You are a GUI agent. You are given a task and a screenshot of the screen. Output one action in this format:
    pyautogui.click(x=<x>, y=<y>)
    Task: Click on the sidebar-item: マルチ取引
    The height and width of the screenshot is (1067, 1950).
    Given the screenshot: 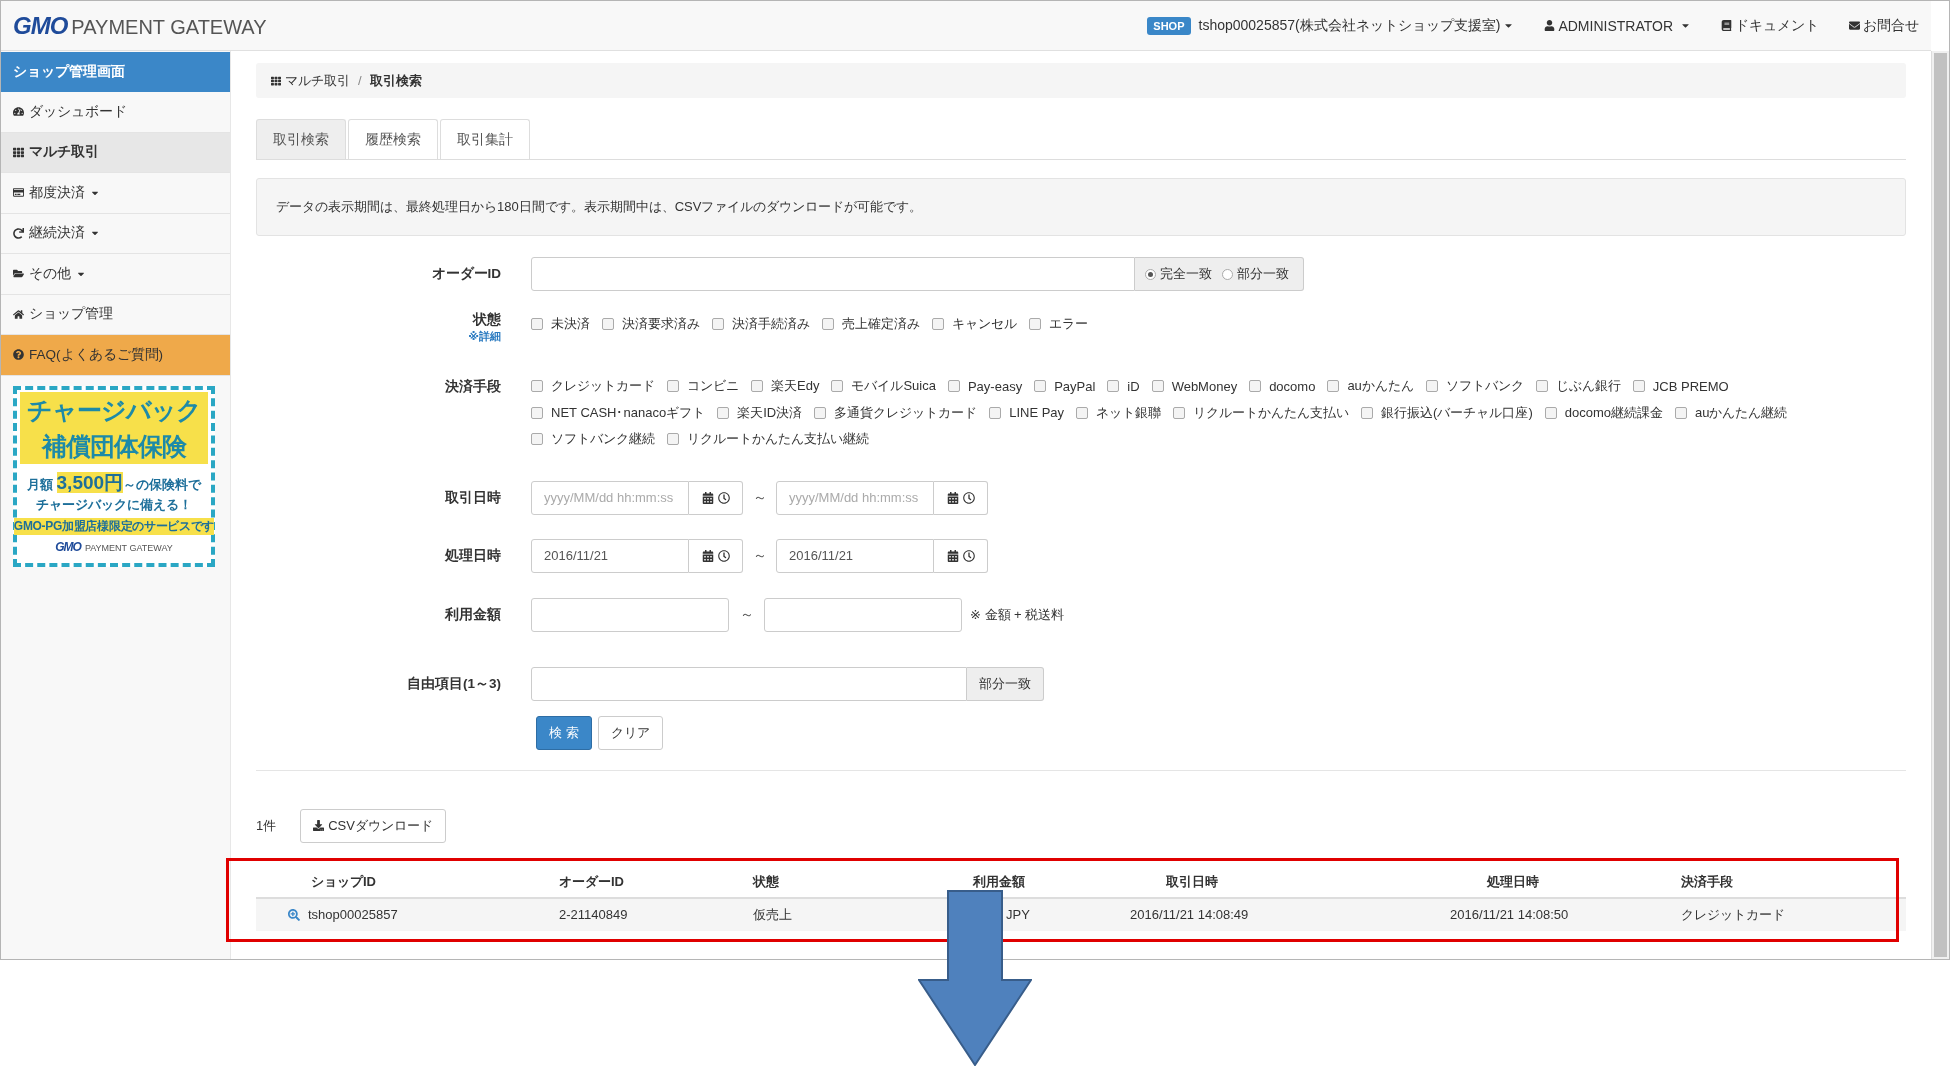 What is the action you would take?
    pyautogui.click(x=115, y=152)
    